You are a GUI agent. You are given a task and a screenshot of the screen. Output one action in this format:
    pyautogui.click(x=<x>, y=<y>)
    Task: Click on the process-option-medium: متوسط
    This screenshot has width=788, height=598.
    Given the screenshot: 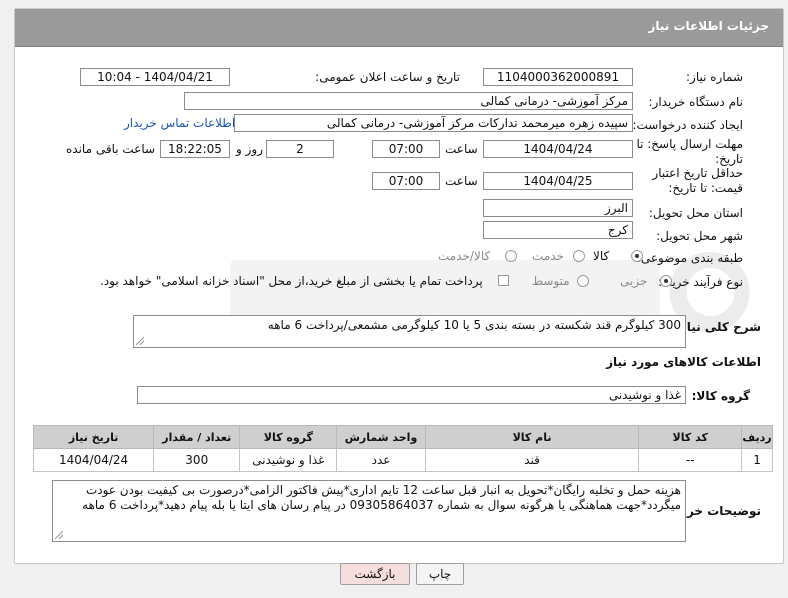 What is the action you would take?
    pyautogui.click(x=551, y=281)
    